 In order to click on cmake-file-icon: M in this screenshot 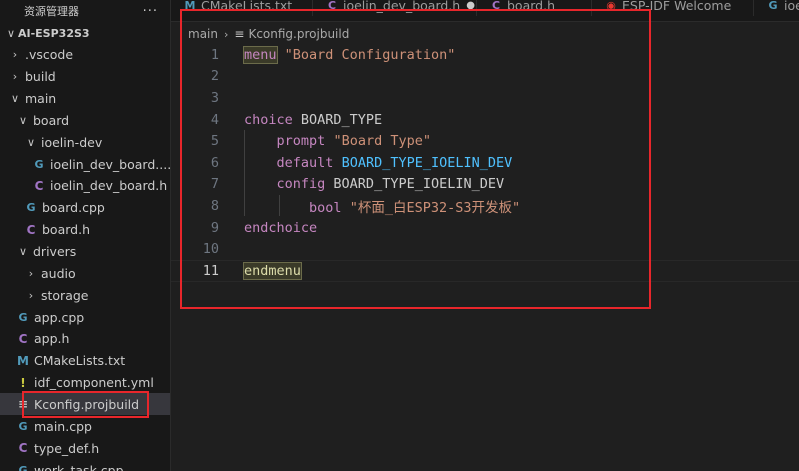, I will do `click(23, 360)`.